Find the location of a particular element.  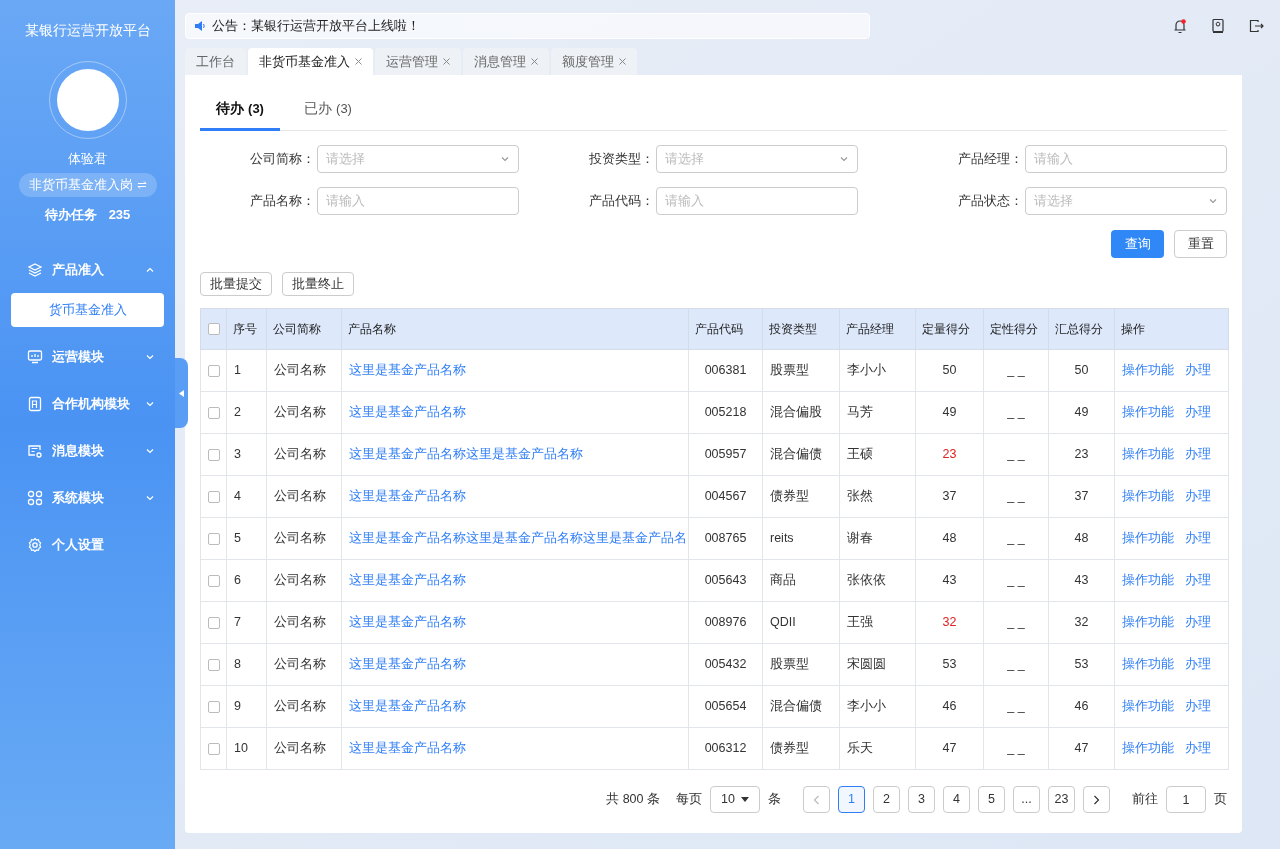

page-button: 23 is located at coordinates (1061, 799).